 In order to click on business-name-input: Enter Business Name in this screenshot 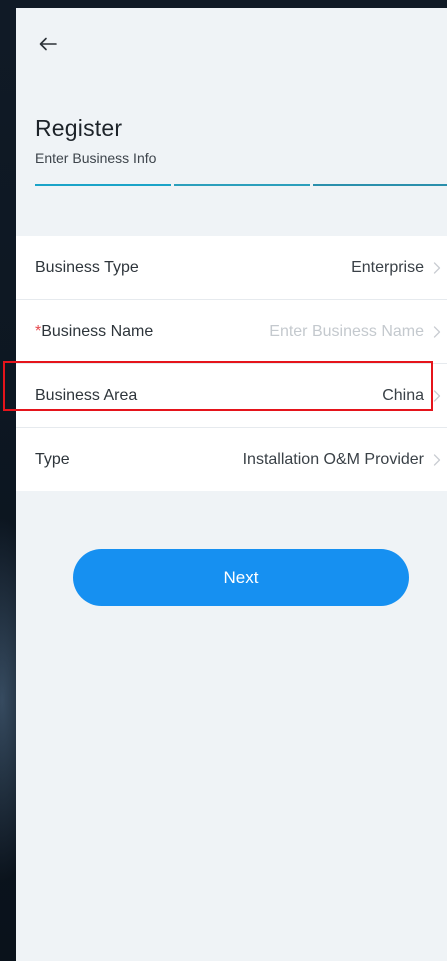, I will do `click(346, 332)`.